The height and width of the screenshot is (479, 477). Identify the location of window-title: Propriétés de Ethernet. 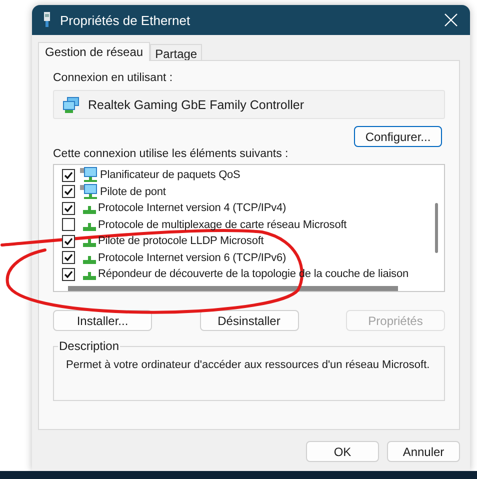
(126, 20).